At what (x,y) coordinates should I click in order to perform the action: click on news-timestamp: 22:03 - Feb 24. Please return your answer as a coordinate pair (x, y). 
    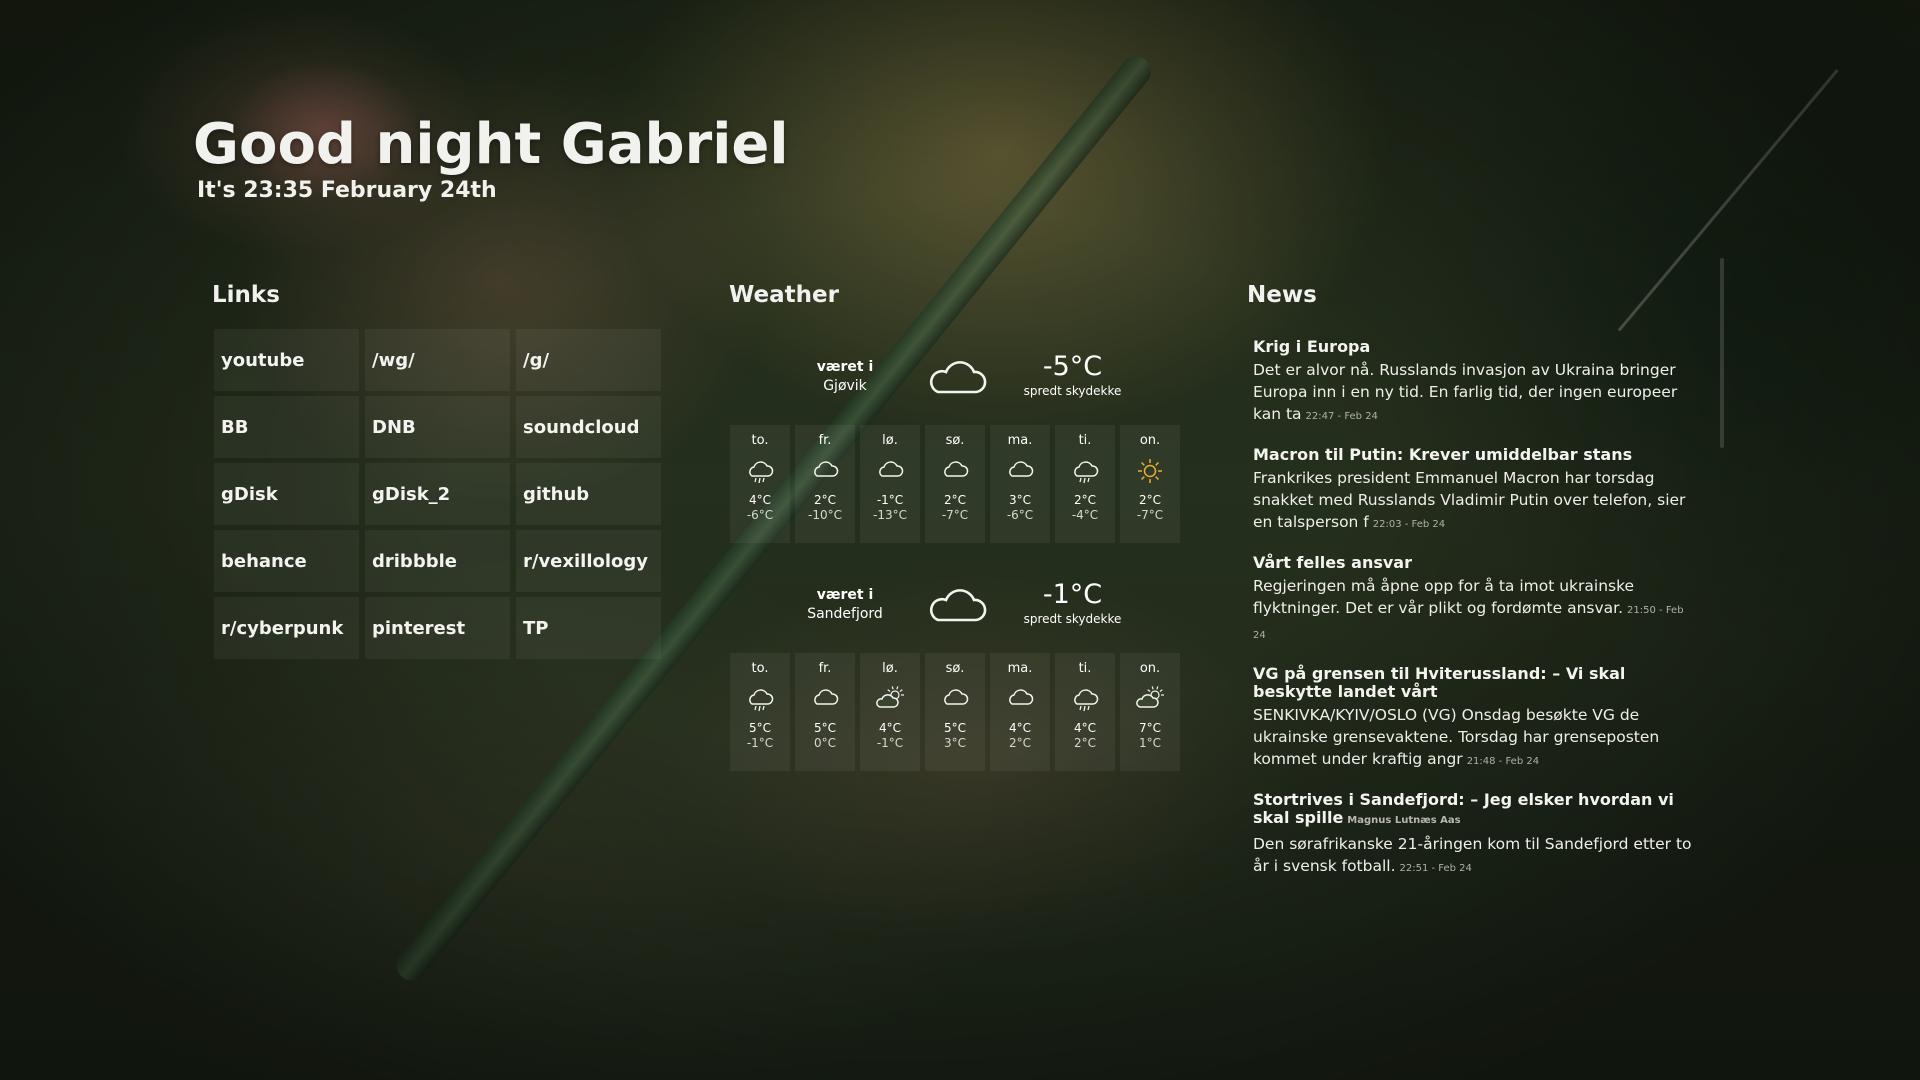
    Looking at the image, I should click on (1409, 524).